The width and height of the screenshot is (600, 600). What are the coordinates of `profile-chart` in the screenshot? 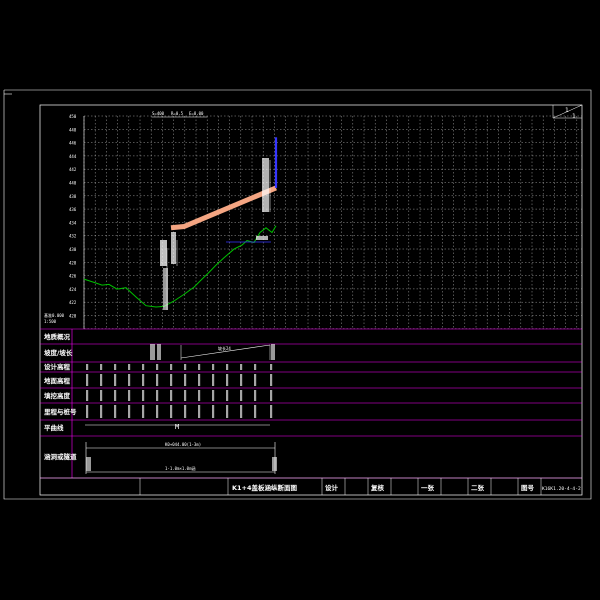 It's located at (180, 222).